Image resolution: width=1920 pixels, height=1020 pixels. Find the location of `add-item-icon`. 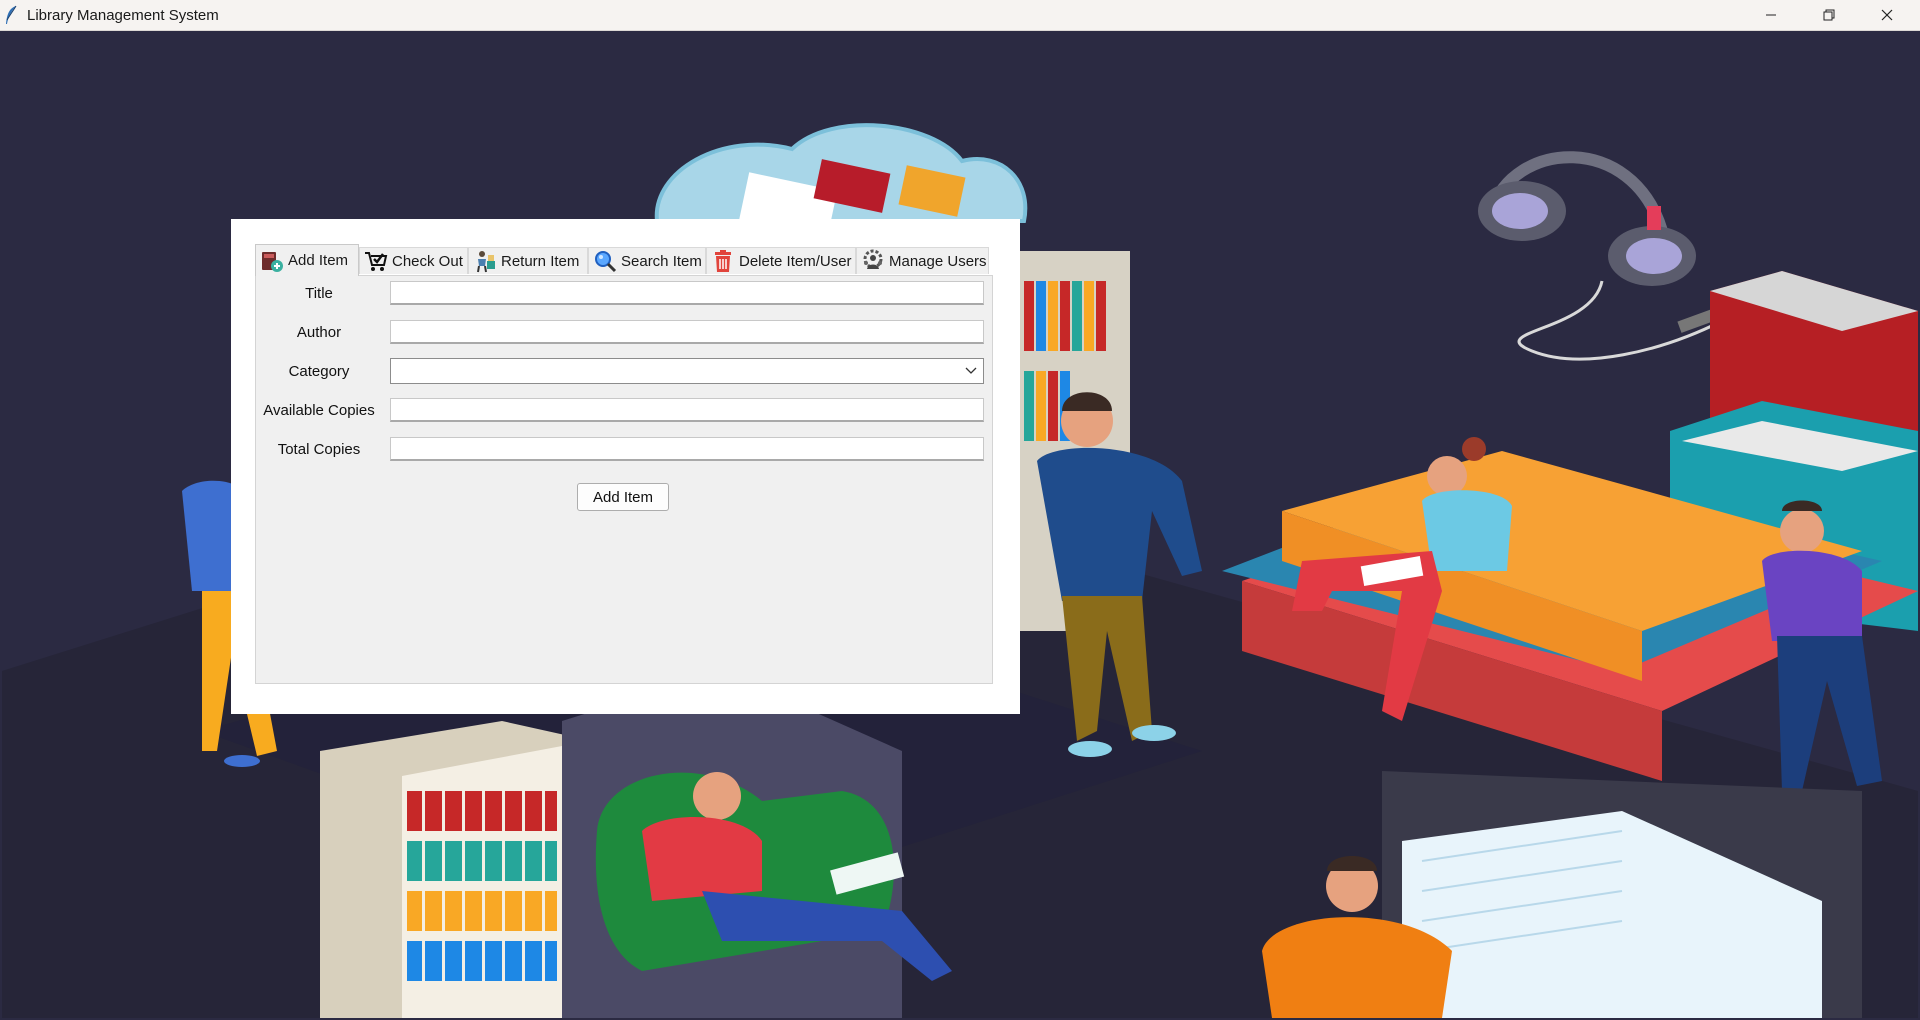

add-item-icon is located at coordinates (272, 261).